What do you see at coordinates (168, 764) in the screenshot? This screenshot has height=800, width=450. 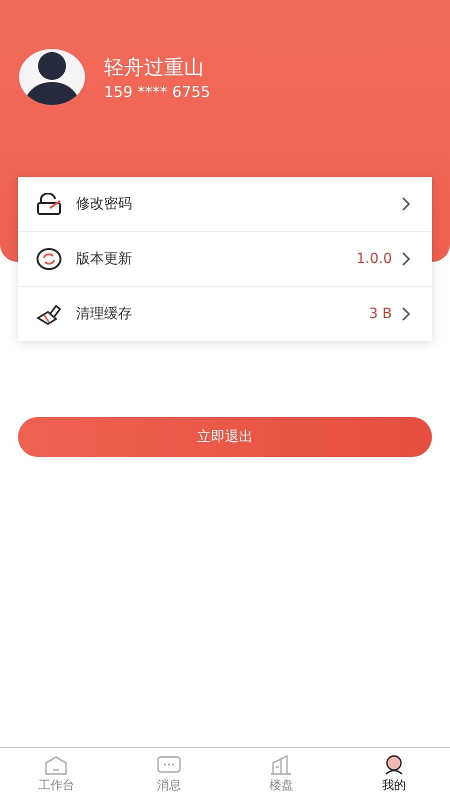 I see `chat-icon` at bounding box center [168, 764].